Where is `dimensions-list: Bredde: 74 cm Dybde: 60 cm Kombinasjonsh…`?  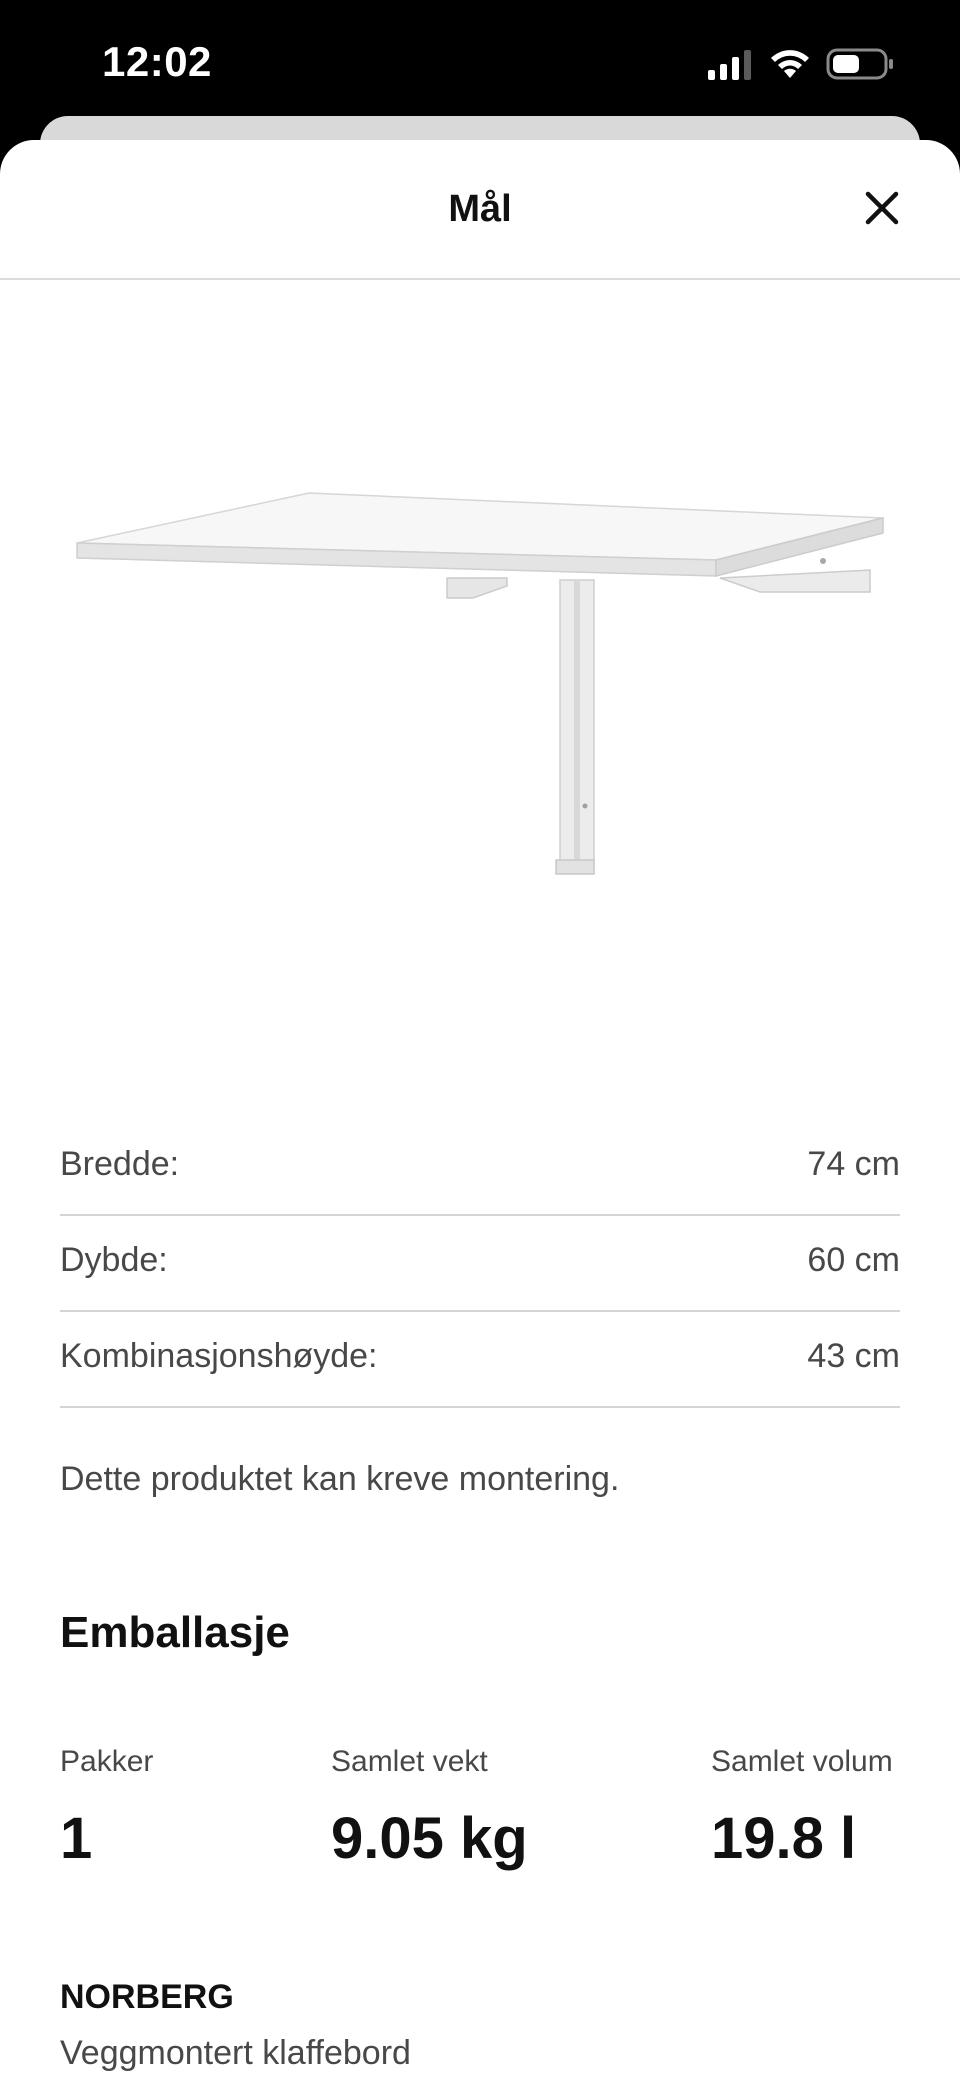 dimensions-list: Bredde: 74 cm Dybde: 60 cm Kombinasjonsh… is located at coordinates (480, 1264).